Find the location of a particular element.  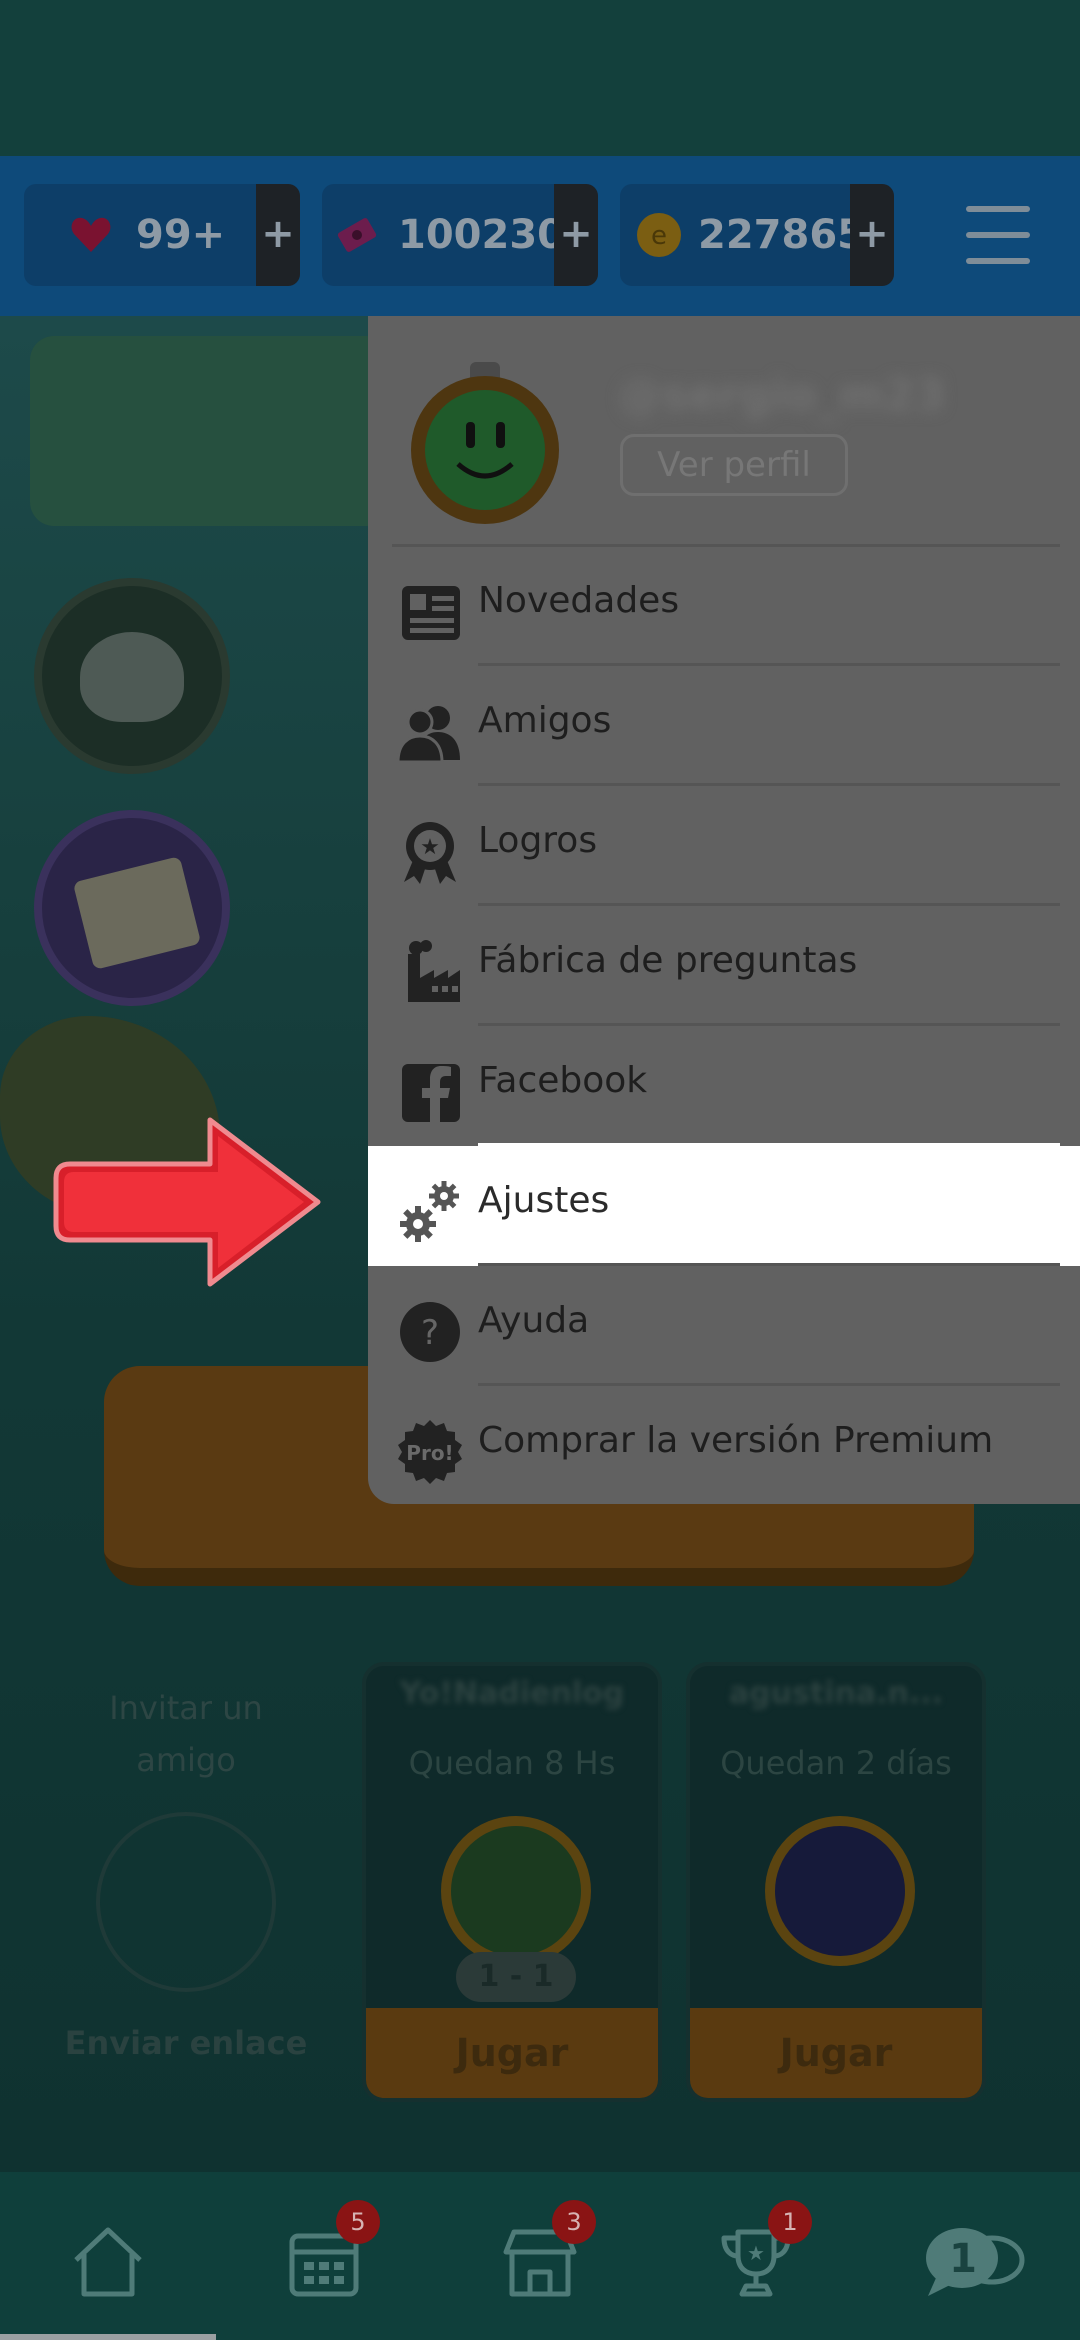

menu-item-fabrica-de-preguntas: Fábrica de preguntas is located at coordinates (724, 966).